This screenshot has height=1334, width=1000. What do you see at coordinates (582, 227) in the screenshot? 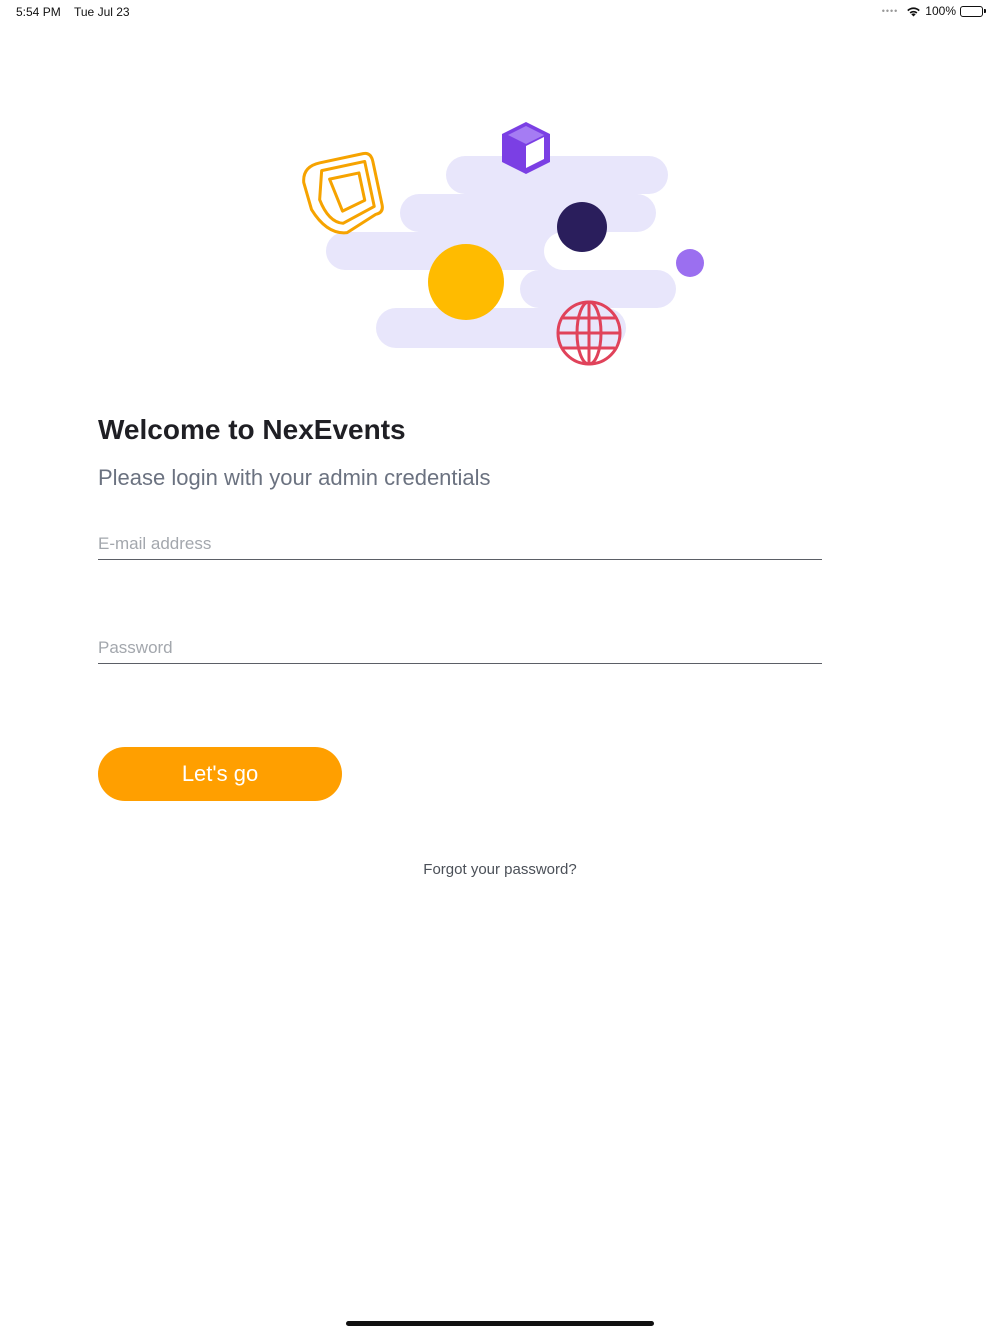
I see `dark-dot` at bounding box center [582, 227].